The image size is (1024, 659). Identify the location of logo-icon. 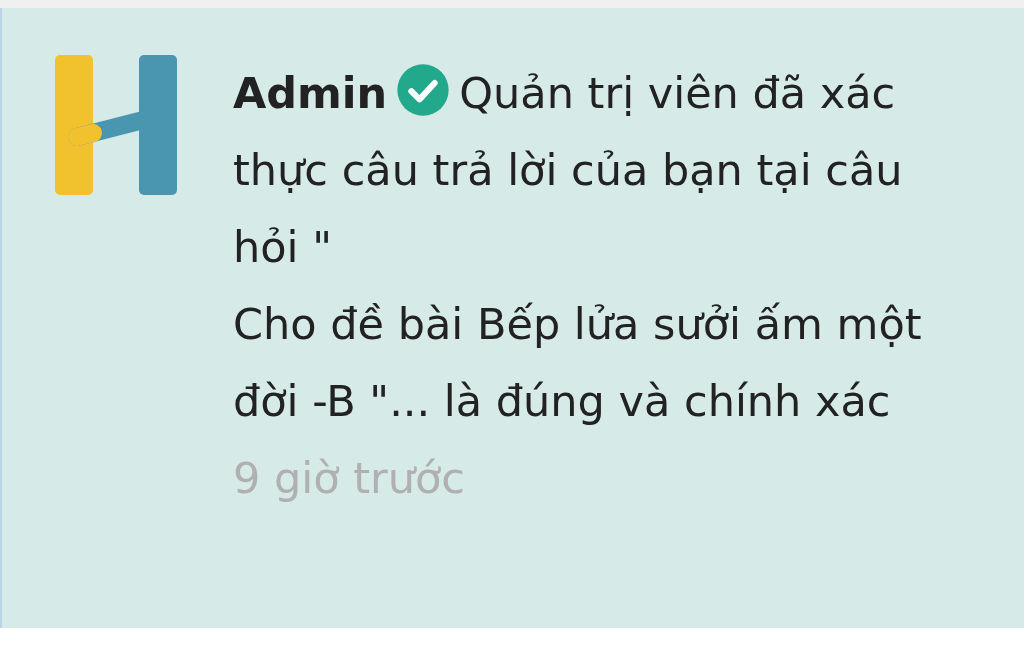
(116, 125).